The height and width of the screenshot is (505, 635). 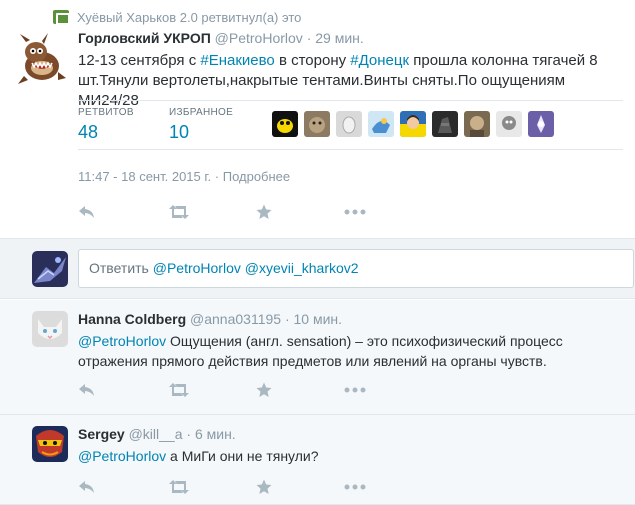 I want to click on current-user-avatar-image, so click(x=50, y=269).